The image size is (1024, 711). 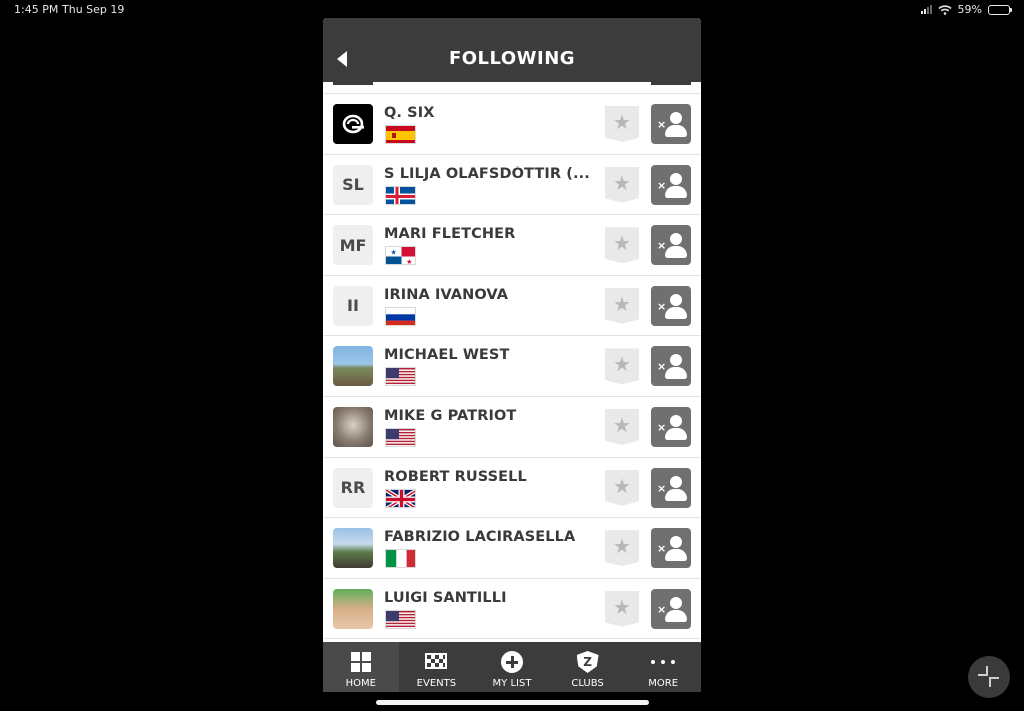 What do you see at coordinates (436, 661) in the screenshot?
I see `checkered-flag-icon` at bounding box center [436, 661].